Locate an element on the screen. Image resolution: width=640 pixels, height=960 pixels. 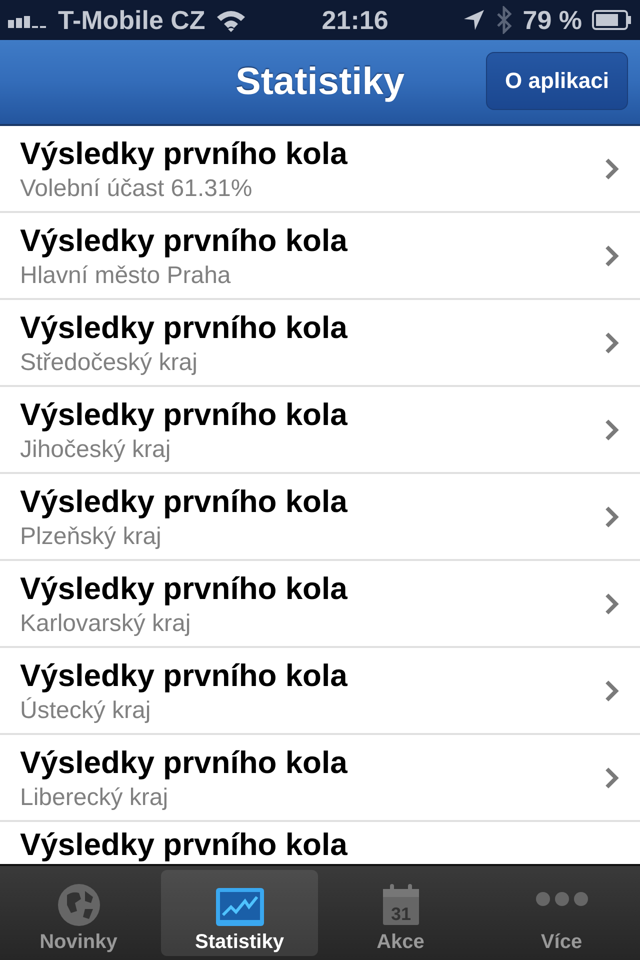
battery-percent: 79 % is located at coordinates (552, 20).